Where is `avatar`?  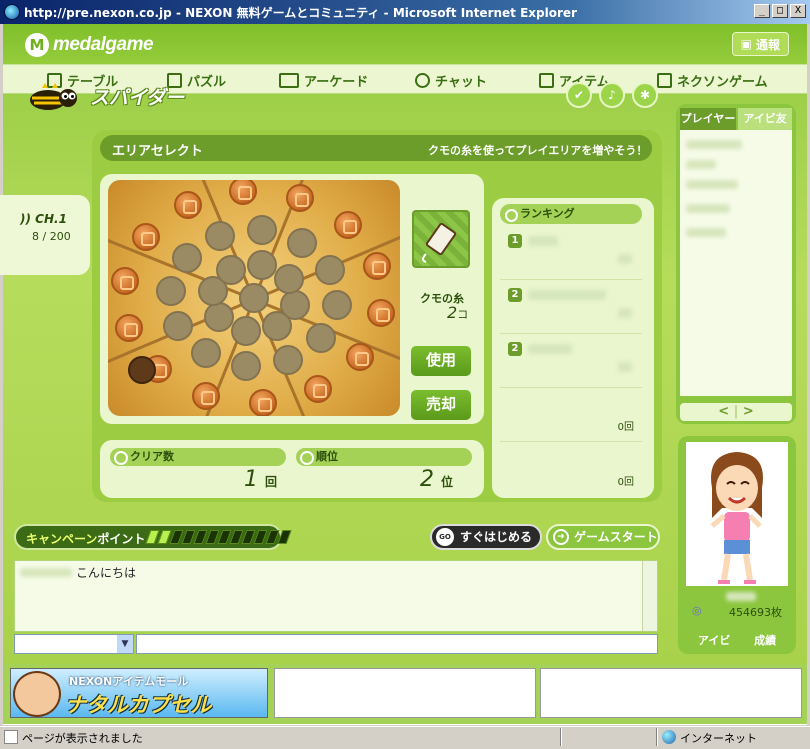 avatar is located at coordinates (737, 514).